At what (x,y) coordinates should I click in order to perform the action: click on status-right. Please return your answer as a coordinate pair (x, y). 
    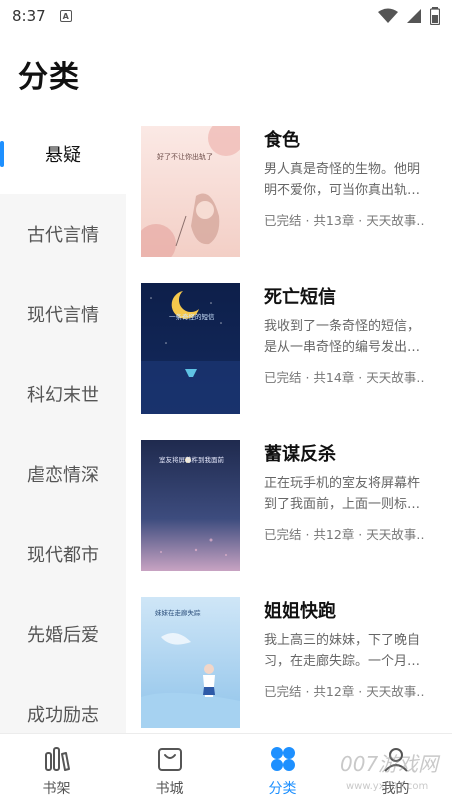
    Looking at the image, I should click on (409, 16).